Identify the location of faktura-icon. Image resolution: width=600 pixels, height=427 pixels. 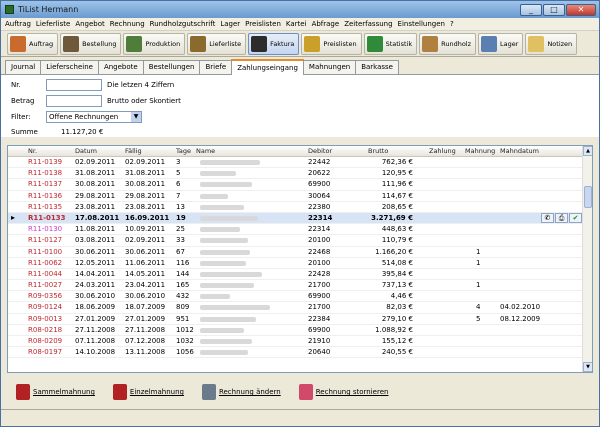
(259, 43).